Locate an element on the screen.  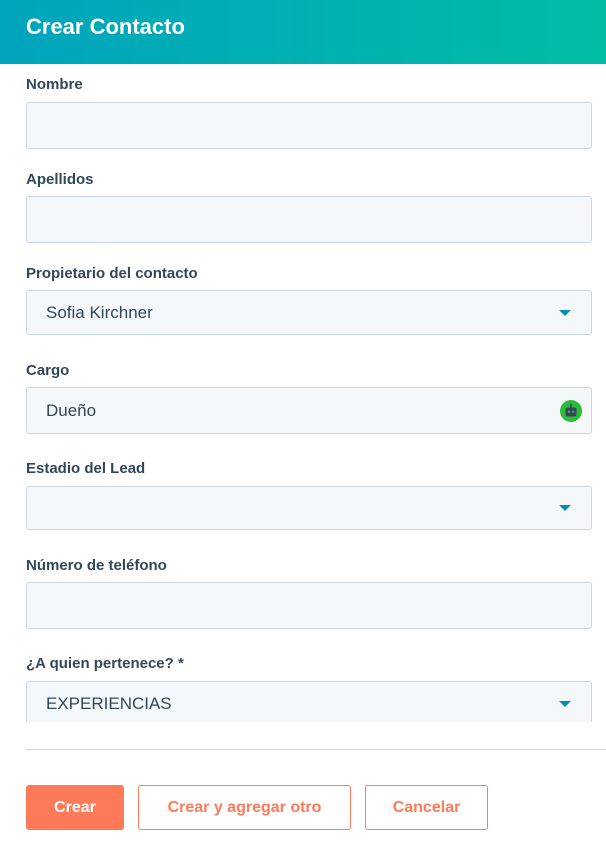
apellidos-label: Apellidos is located at coordinates (60, 179).